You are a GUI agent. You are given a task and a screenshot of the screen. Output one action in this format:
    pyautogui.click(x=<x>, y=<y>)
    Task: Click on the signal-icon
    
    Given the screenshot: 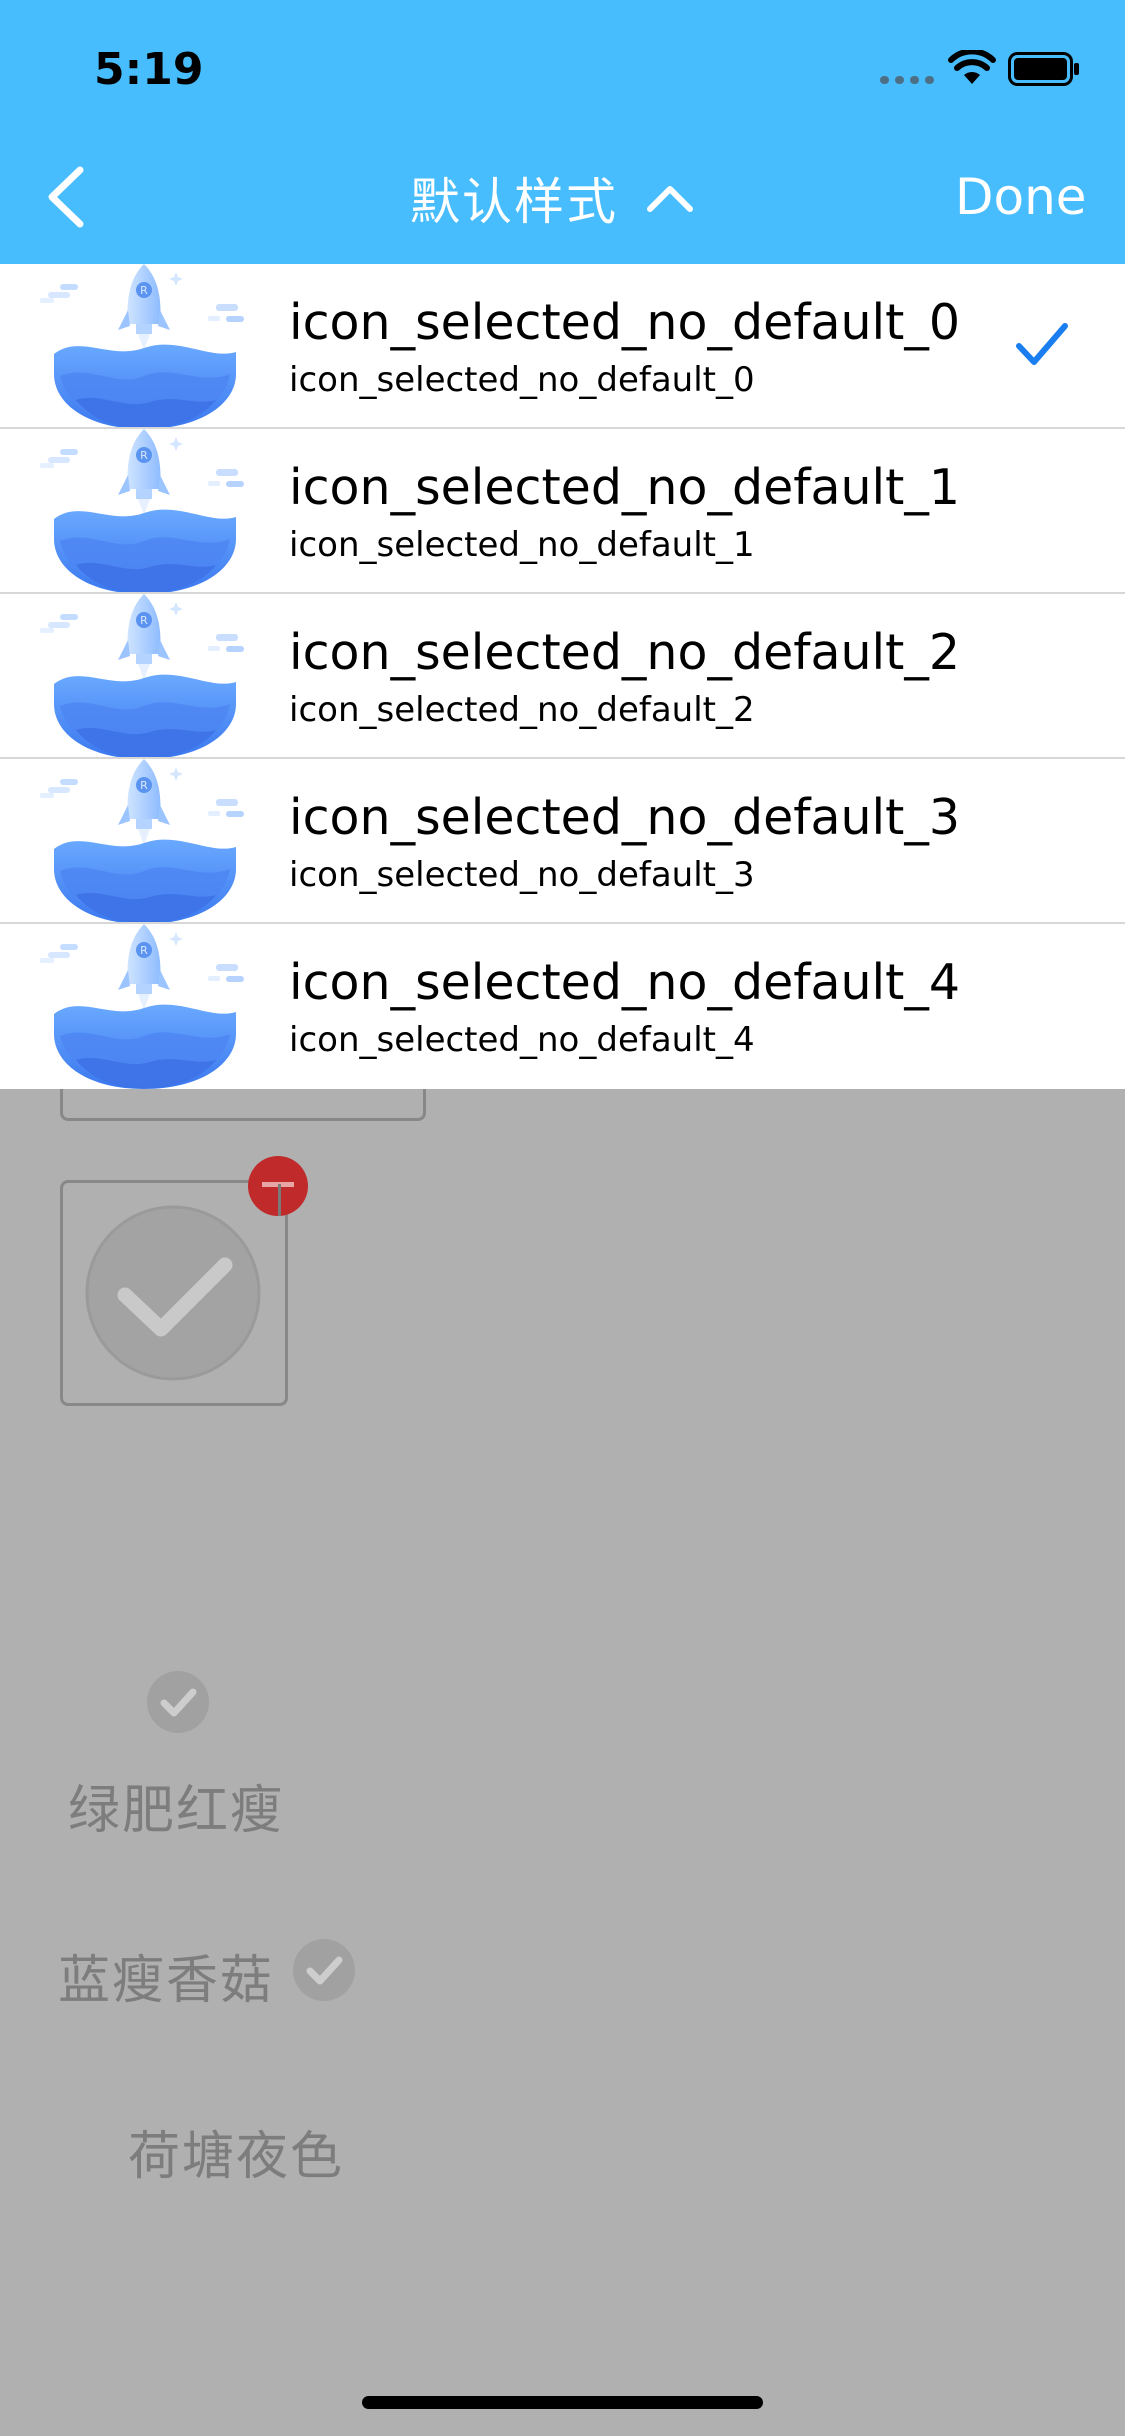 What is the action you would take?
    pyautogui.click(x=908, y=80)
    